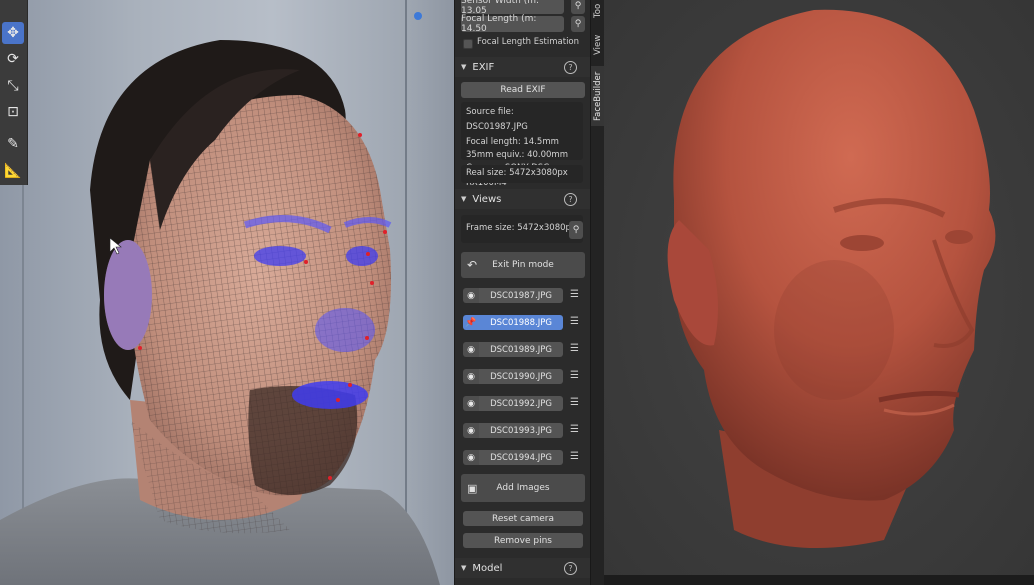  What do you see at coordinates (523, 199) in the screenshot?
I see `views-section-header: ▼ Views ?` at bounding box center [523, 199].